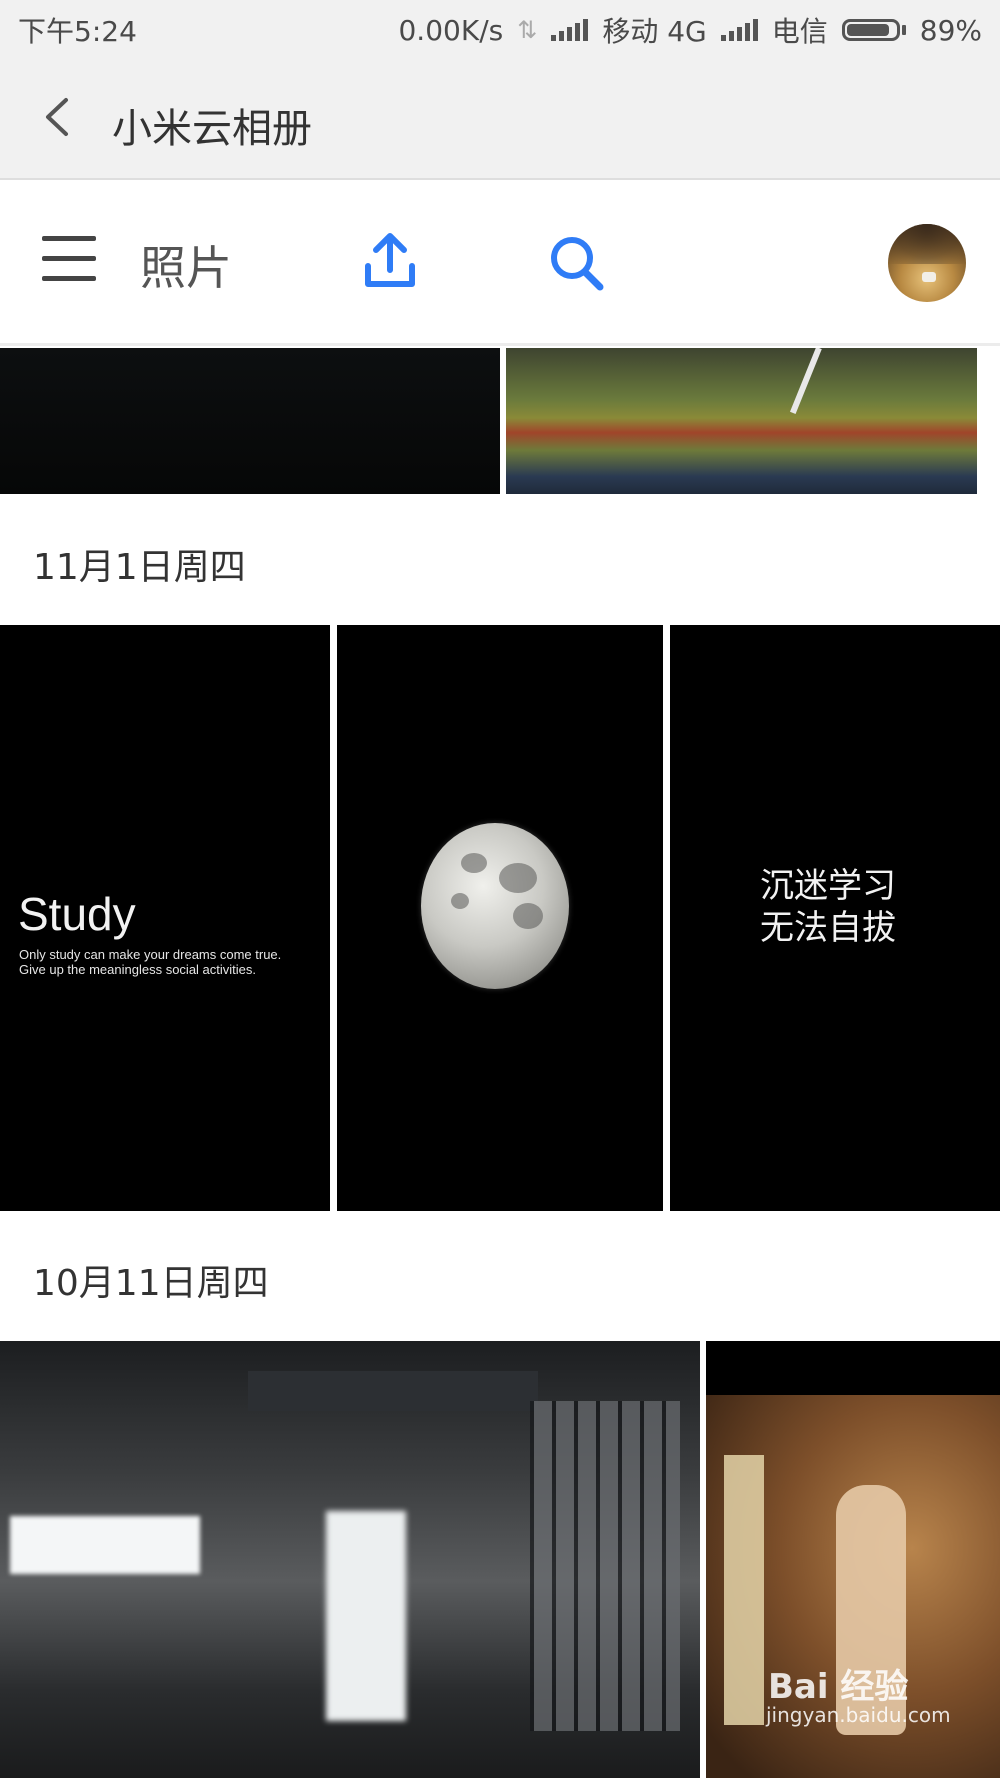  I want to click on network-speed: 0.00K/s, so click(451, 30).